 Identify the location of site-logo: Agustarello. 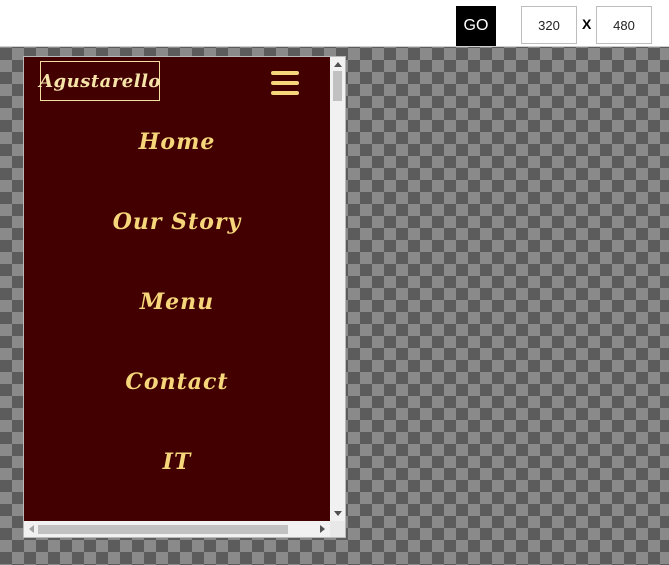
(99, 81).